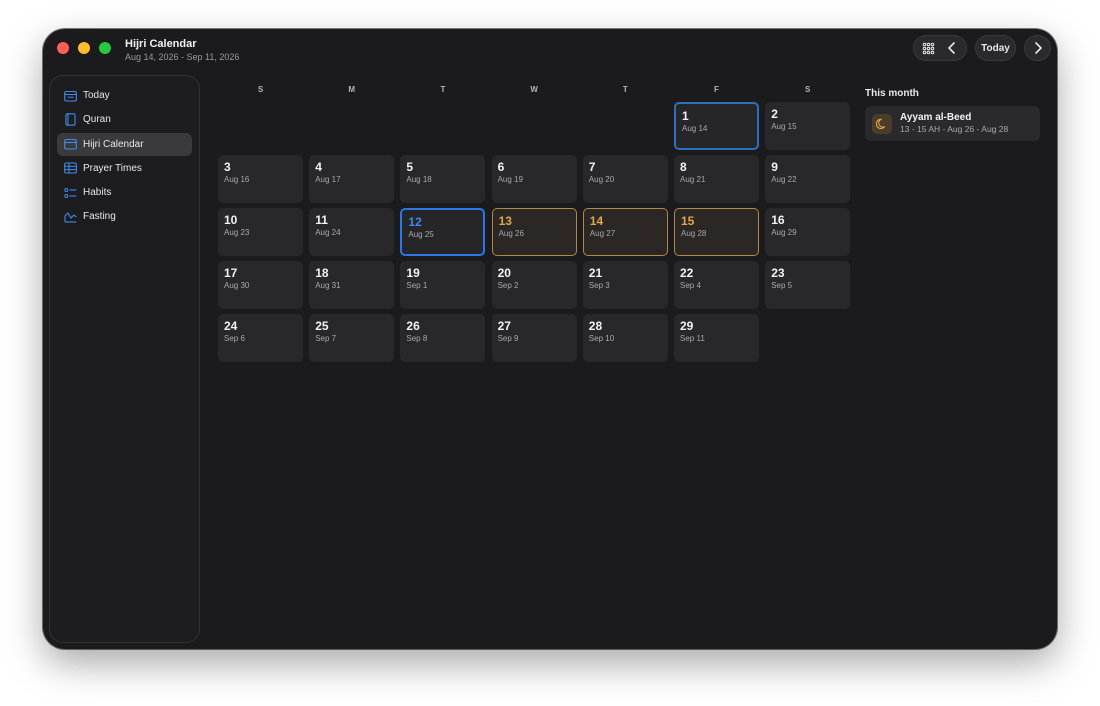 This screenshot has height=706, width=1100. Describe the element at coordinates (322, 326) in the screenshot. I see `hijri-day-number: 25` at that location.